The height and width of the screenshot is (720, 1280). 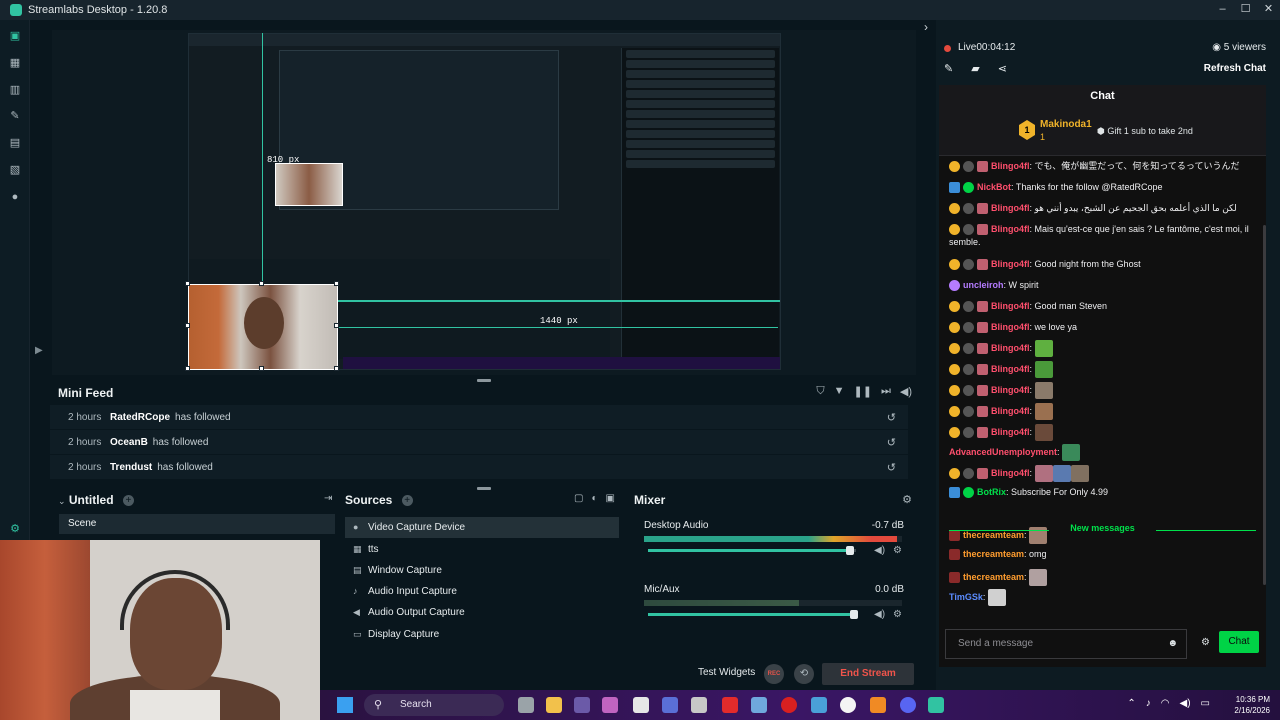 What do you see at coordinates (1245, 10) in the screenshot?
I see `maximize-icon: ☐` at bounding box center [1245, 10].